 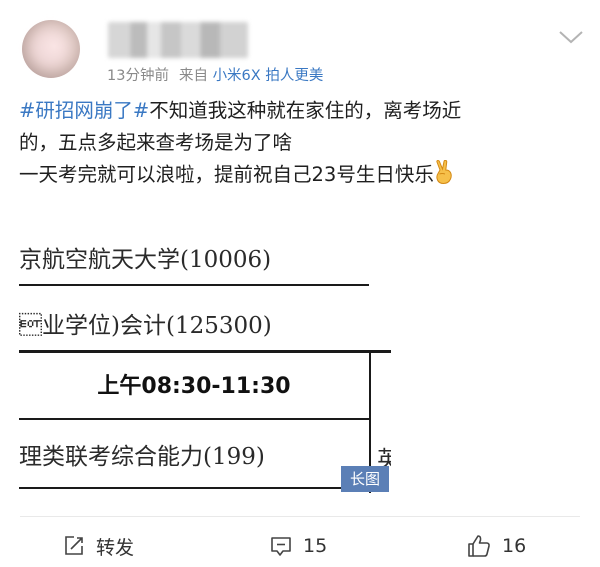 What do you see at coordinates (84, 110) in the screenshot?
I see `hashtag-link: #研招网崩了#` at bounding box center [84, 110].